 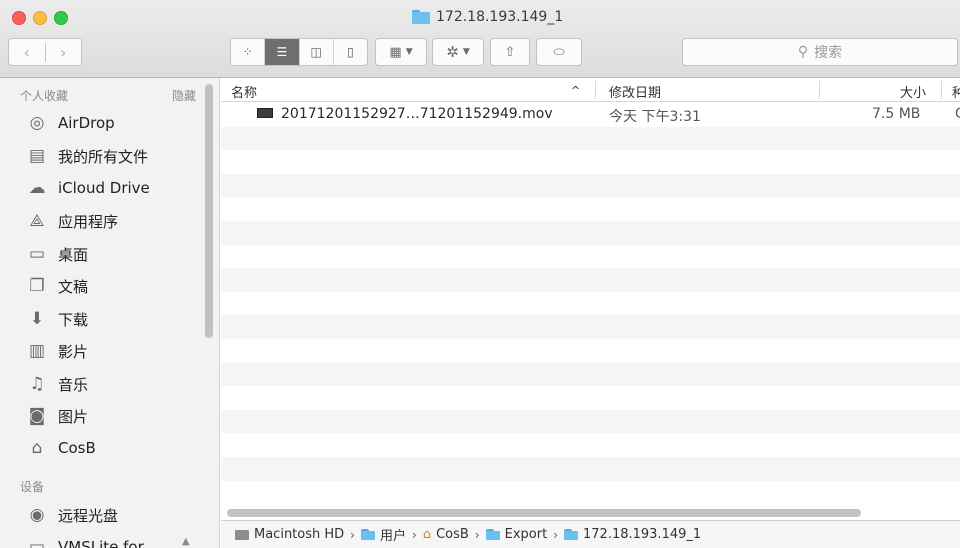 What do you see at coordinates (590, 90) in the screenshot?
I see `column-header-row: 名称 ^ 修改日期 大小 种` at bounding box center [590, 90].